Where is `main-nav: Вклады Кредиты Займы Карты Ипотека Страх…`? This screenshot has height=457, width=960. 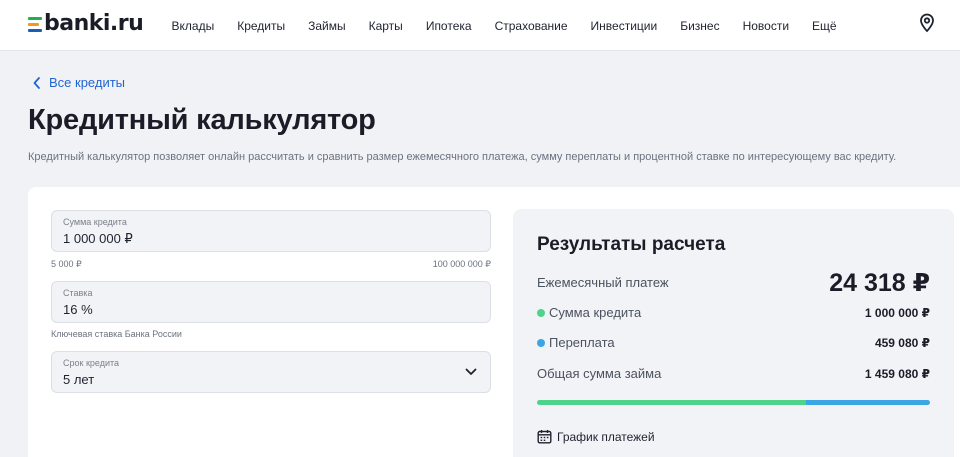 main-nav: Вклады Кредиты Займы Карты Ипотека Страх… is located at coordinates (504, 25).